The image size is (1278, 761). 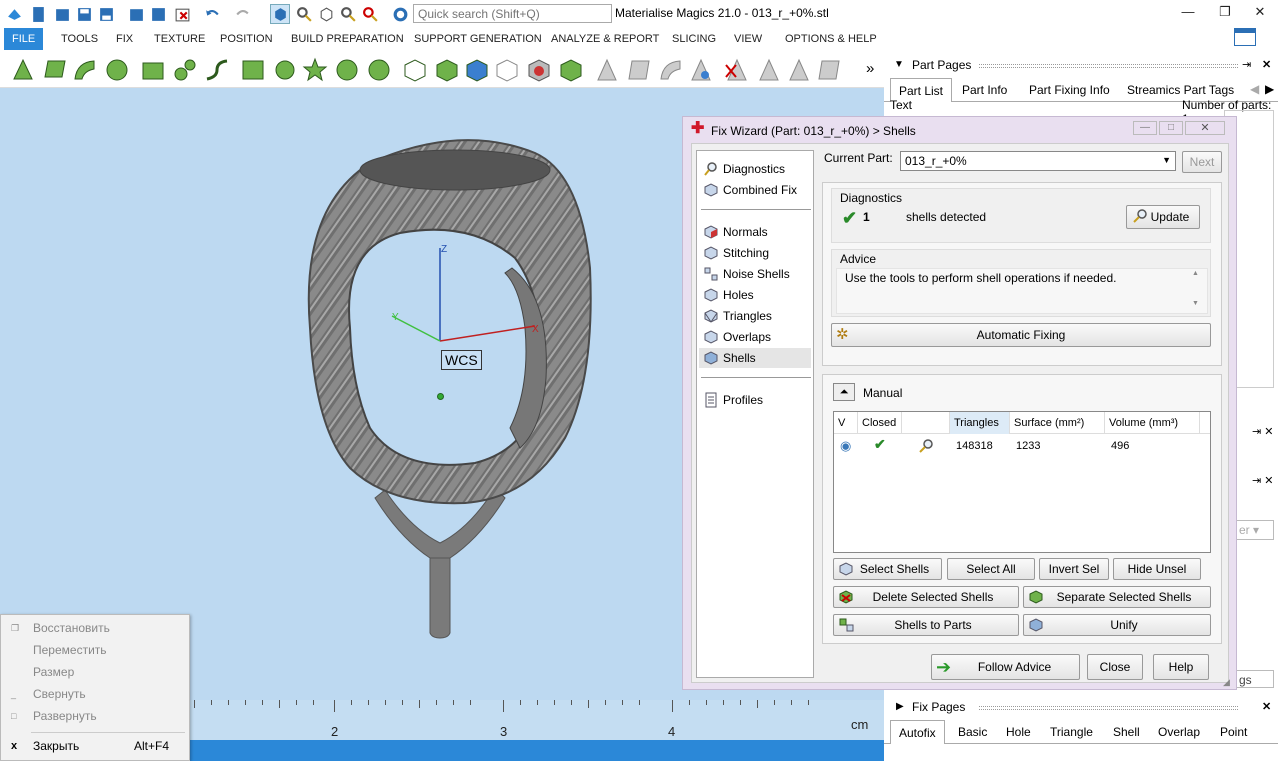 What do you see at coordinates (85, 70) in the screenshot?
I see `mark-surface-icon` at bounding box center [85, 70].